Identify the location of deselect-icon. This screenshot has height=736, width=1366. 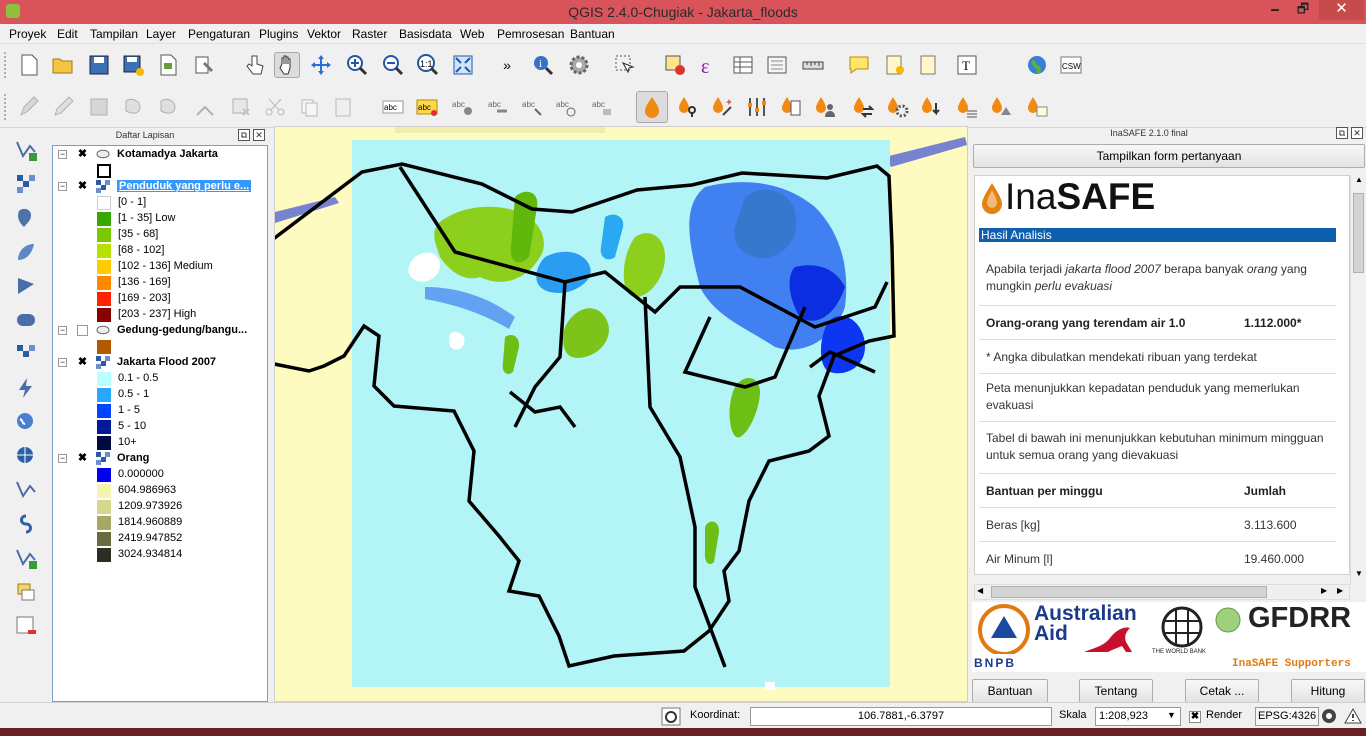
(675, 65).